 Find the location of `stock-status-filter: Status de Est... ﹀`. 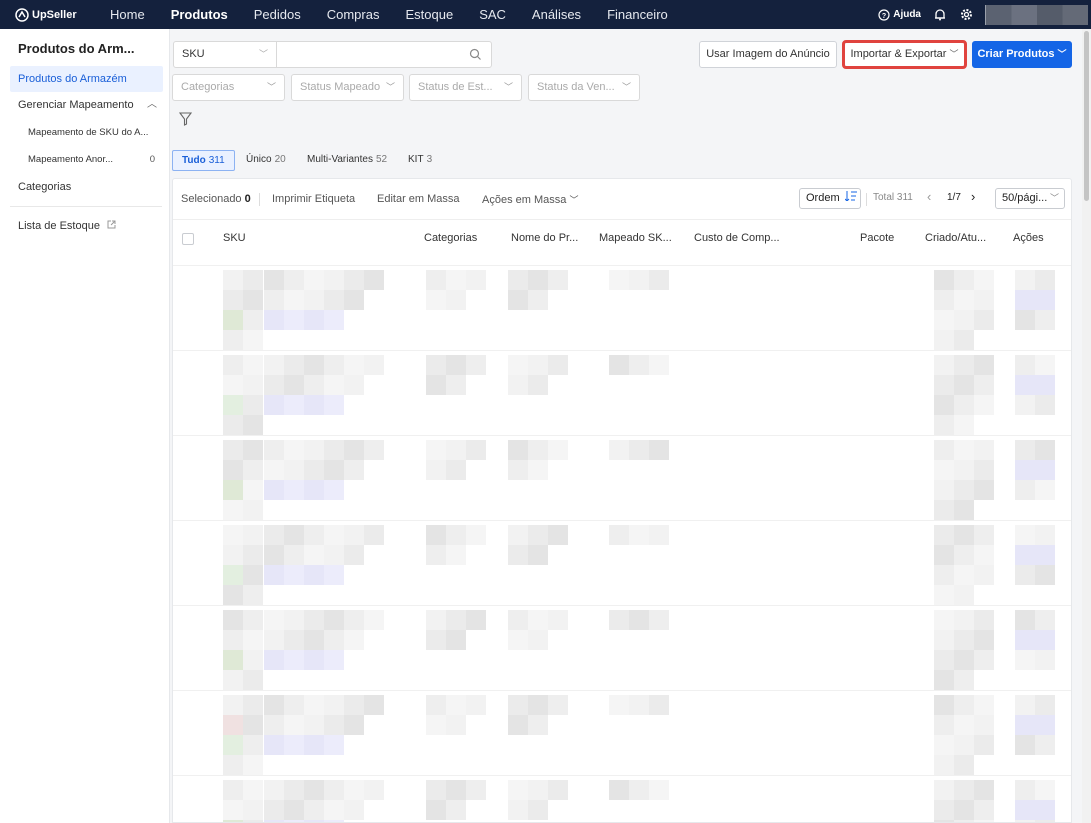

stock-status-filter: Status de Est... ﹀ is located at coordinates (465, 87).